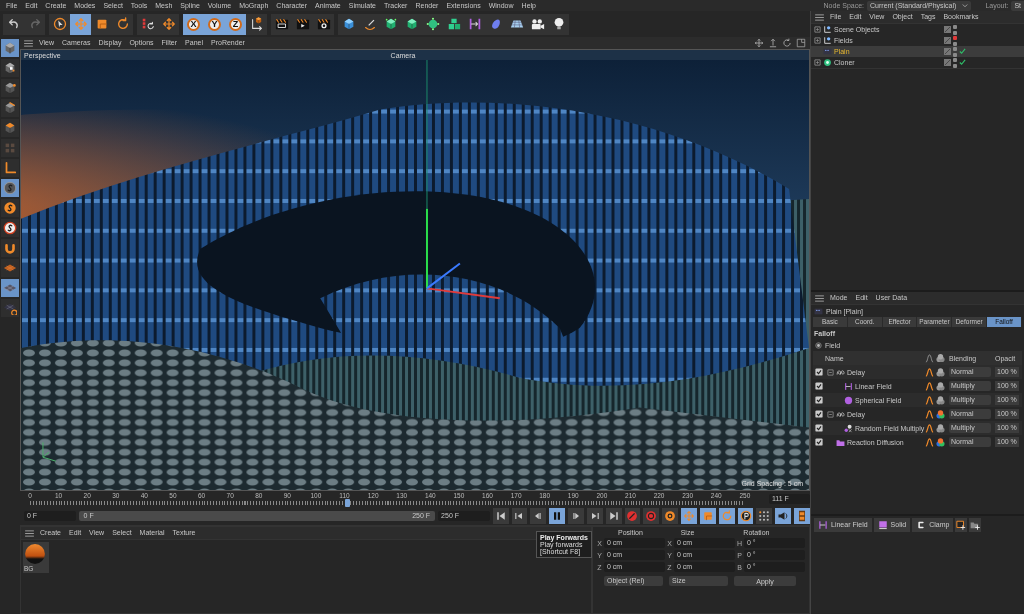 The image size is (1024, 614). Describe the element at coordinates (256, 24) in the screenshot. I see `world-axis-icon` at that location.